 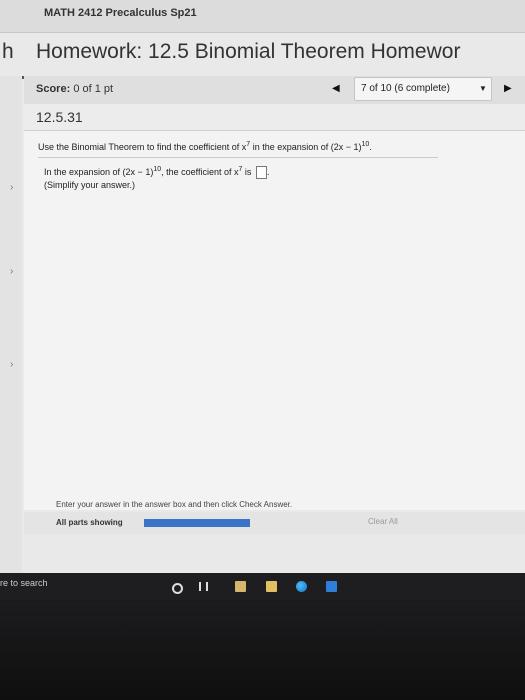 I want to click on windows-taskbar: re to search, so click(x=262, y=586).